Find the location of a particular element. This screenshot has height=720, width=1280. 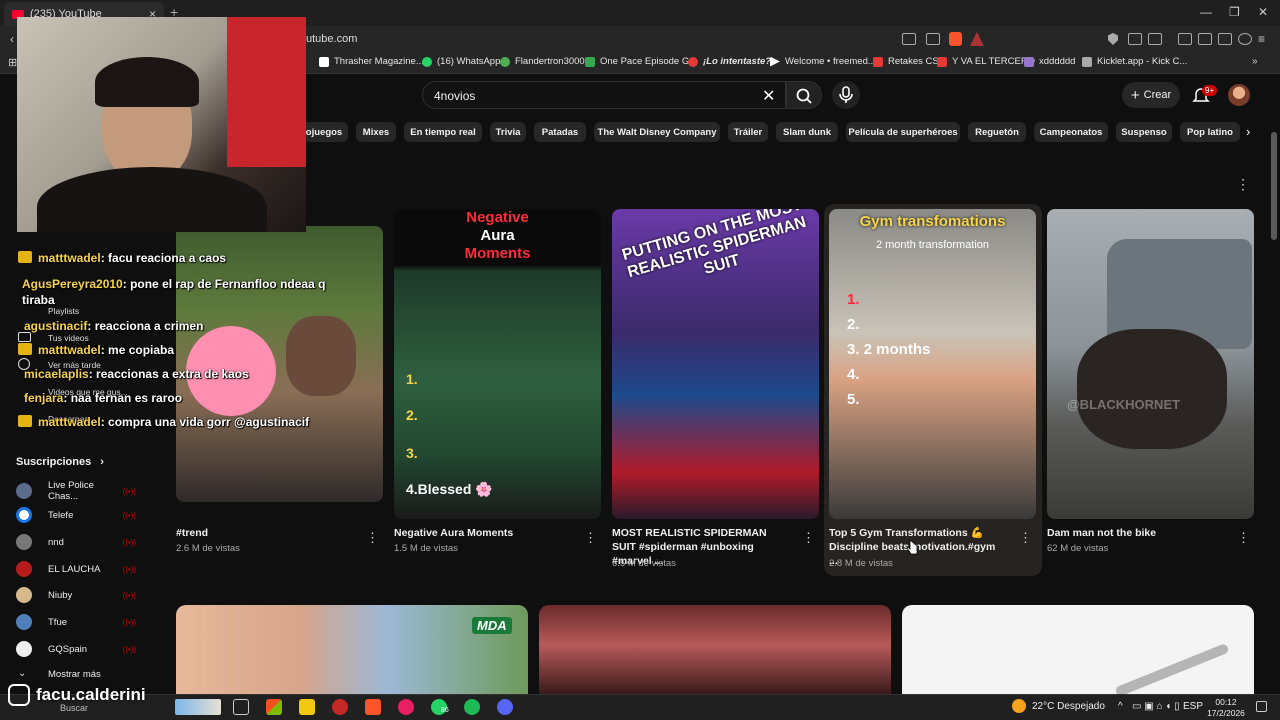

app-icon is located at coordinates (406, 707).